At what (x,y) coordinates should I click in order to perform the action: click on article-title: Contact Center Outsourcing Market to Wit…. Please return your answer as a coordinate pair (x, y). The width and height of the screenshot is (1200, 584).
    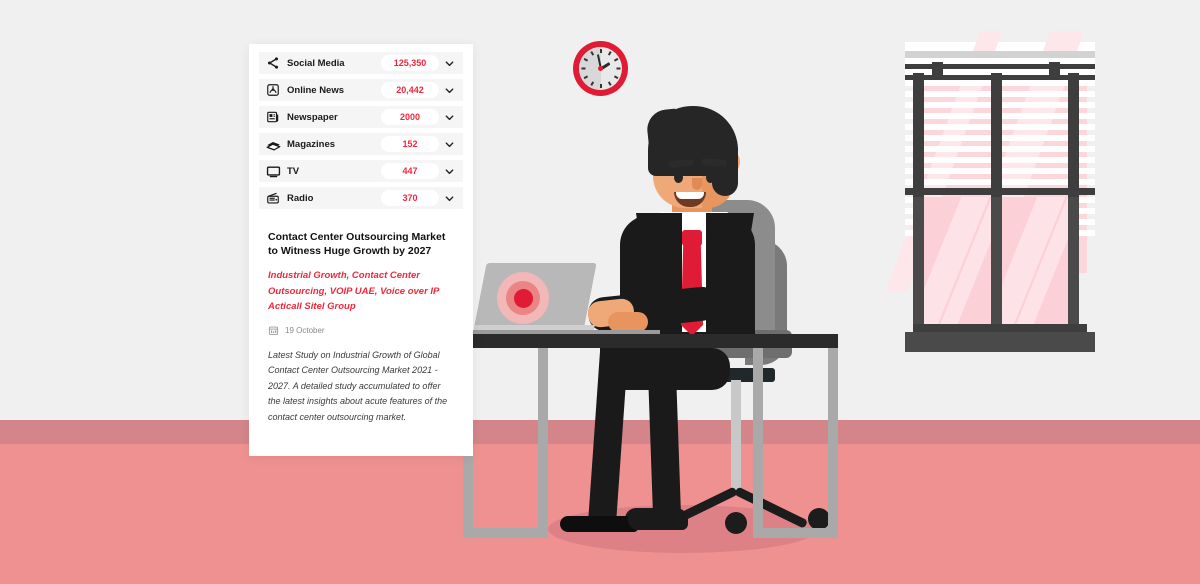
    Looking at the image, I should click on (361, 244).